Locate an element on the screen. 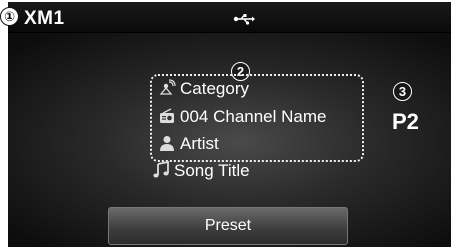 The width and height of the screenshot is (451, 247). callout-3: 3 is located at coordinates (402, 91).